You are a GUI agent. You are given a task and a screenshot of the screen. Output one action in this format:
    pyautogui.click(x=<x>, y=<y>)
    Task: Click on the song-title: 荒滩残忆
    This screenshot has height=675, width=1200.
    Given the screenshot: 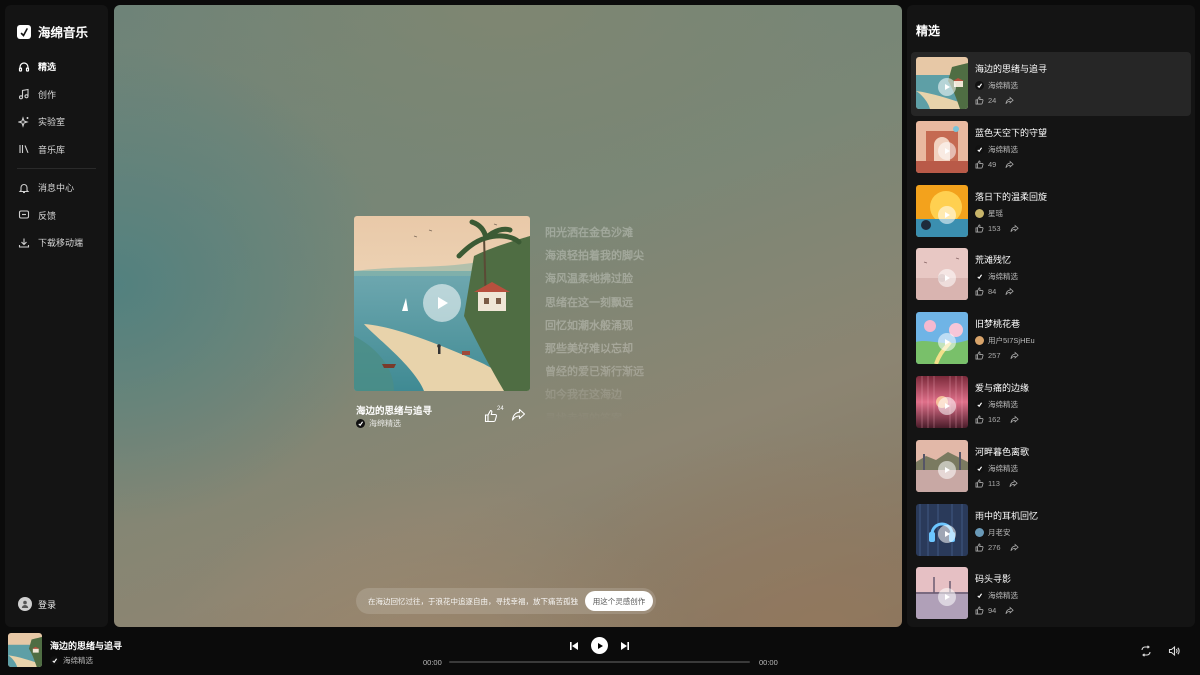 What is the action you would take?
    pyautogui.click(x=993, y=260)
    